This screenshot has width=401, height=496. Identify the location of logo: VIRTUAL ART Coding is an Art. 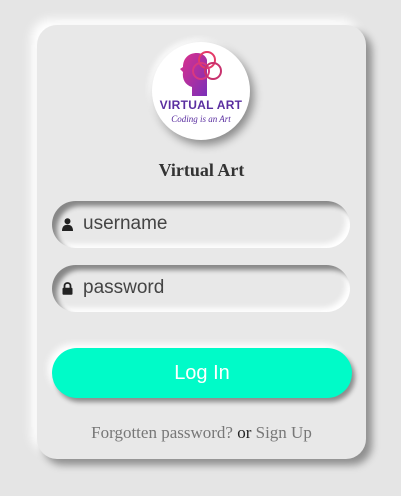
(201, 91).